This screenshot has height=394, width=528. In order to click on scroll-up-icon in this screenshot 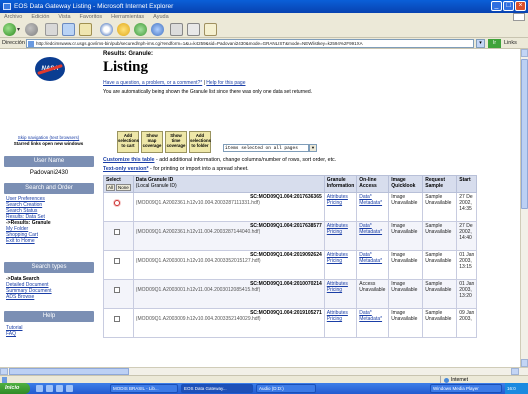, I will do `click(524, 53)`.